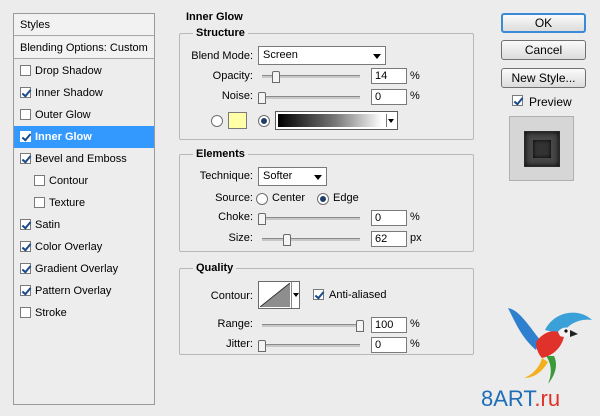 The image size is (600, 416). What do you see at coordinates (48, 225) in the screenshot?
I see `style-item-label: Satin` at bounding box center [48, 225].